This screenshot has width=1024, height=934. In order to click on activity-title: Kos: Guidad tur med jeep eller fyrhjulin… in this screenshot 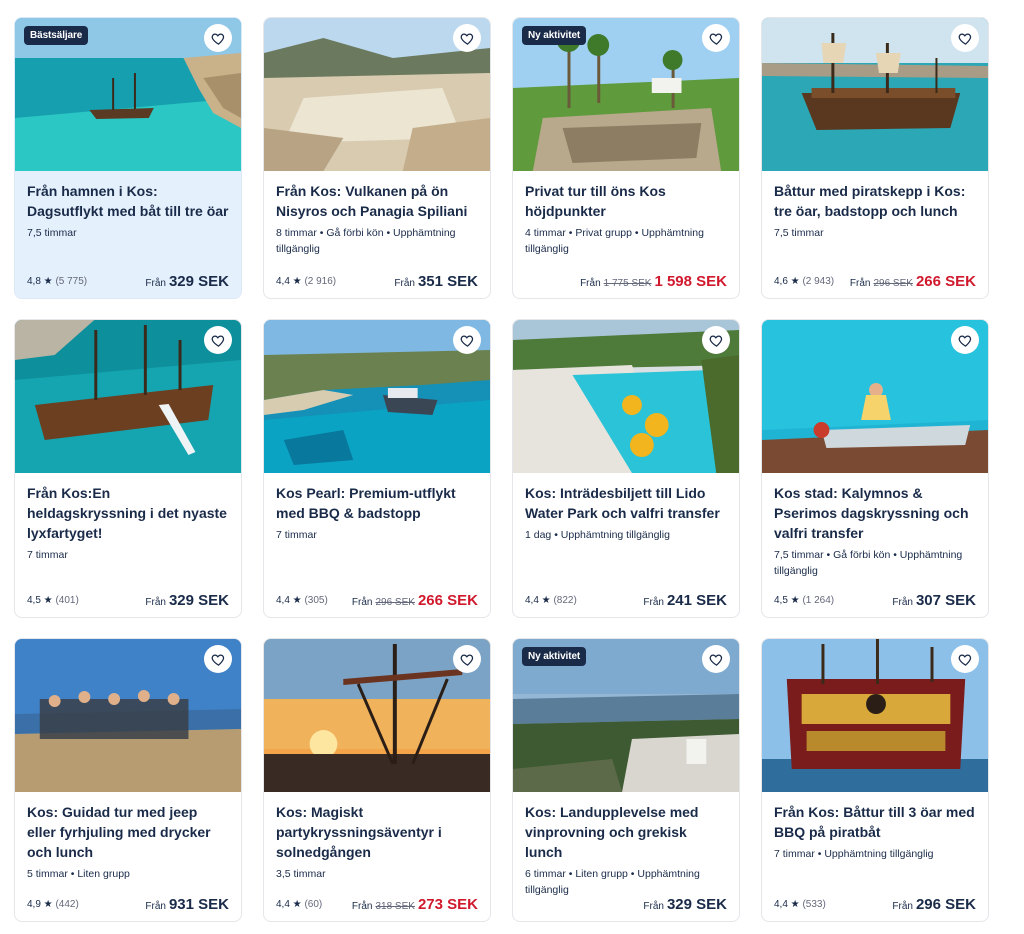, I will do `click(128, 832)`.